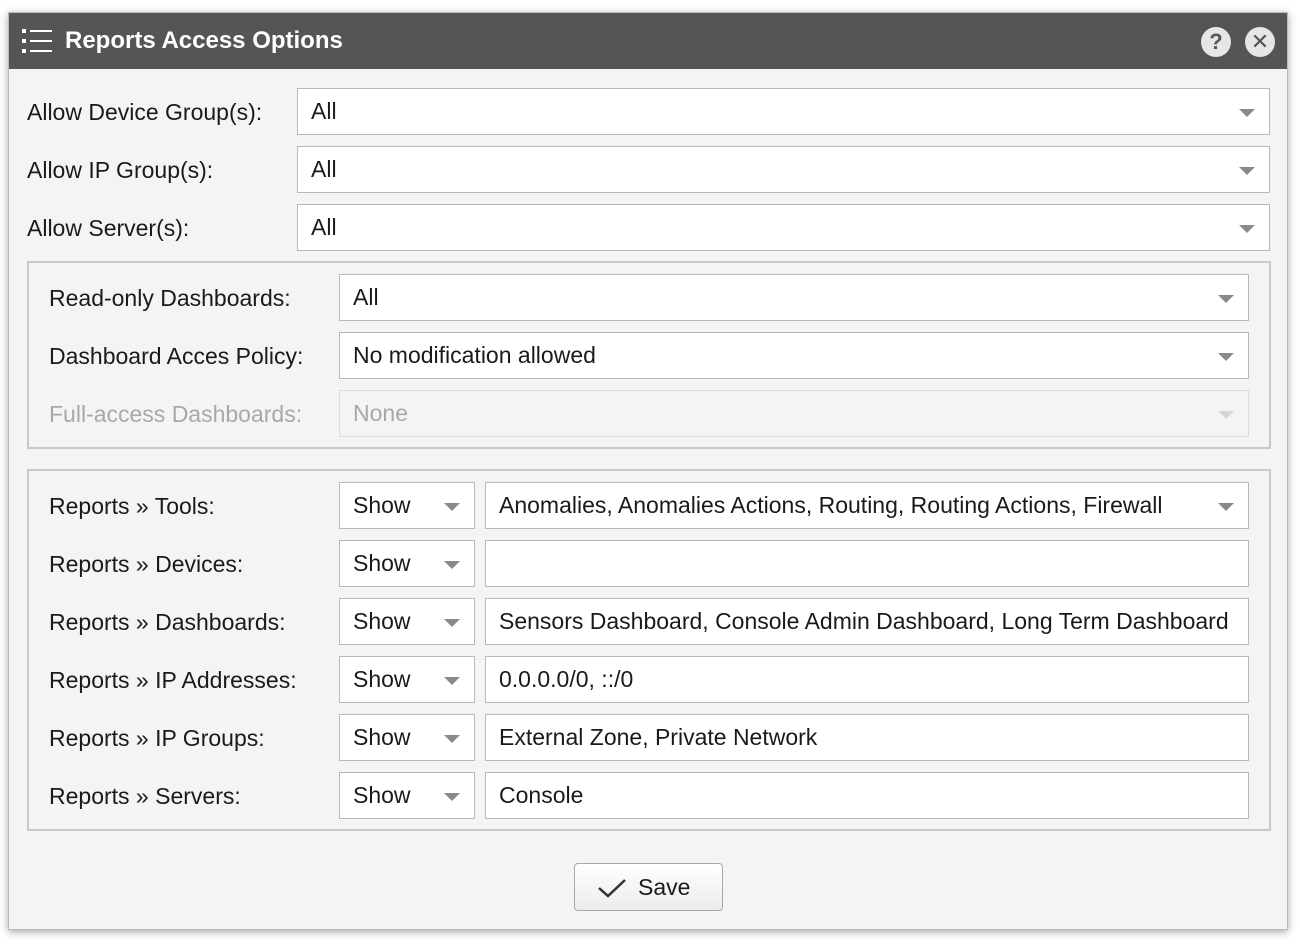 The width and height of the screenshot is (1300, 944). What do you see at coordinates (176, 414) in the screenshot?
I see `full-access-dashboards-label: Full-access Dashboards:` at bounding box center [176, 414].